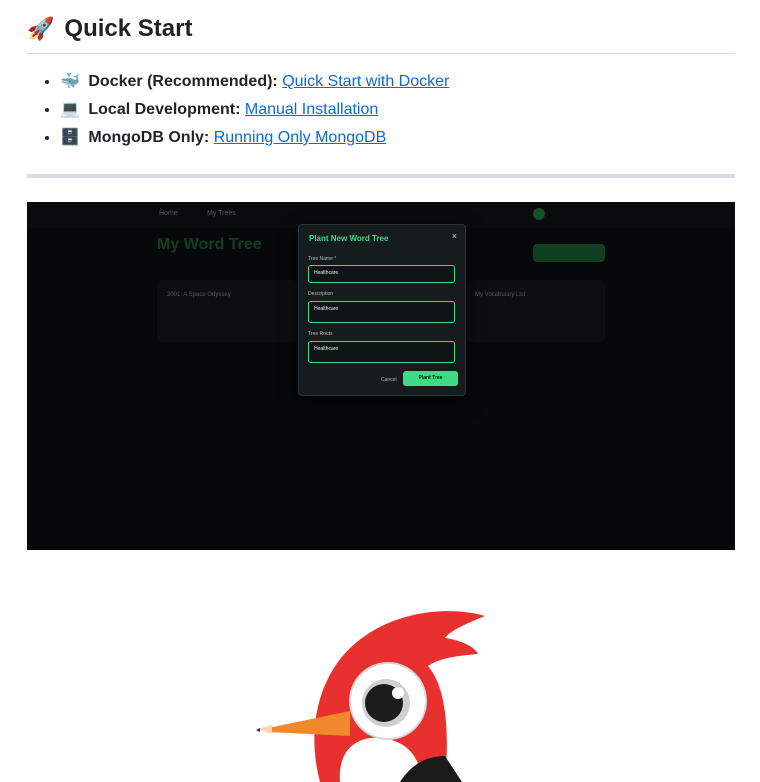  Describe the element at coordinates (365, 81) in the screenshot. I see `docker-quick-start-link: Quick Start with Docker` at that location.